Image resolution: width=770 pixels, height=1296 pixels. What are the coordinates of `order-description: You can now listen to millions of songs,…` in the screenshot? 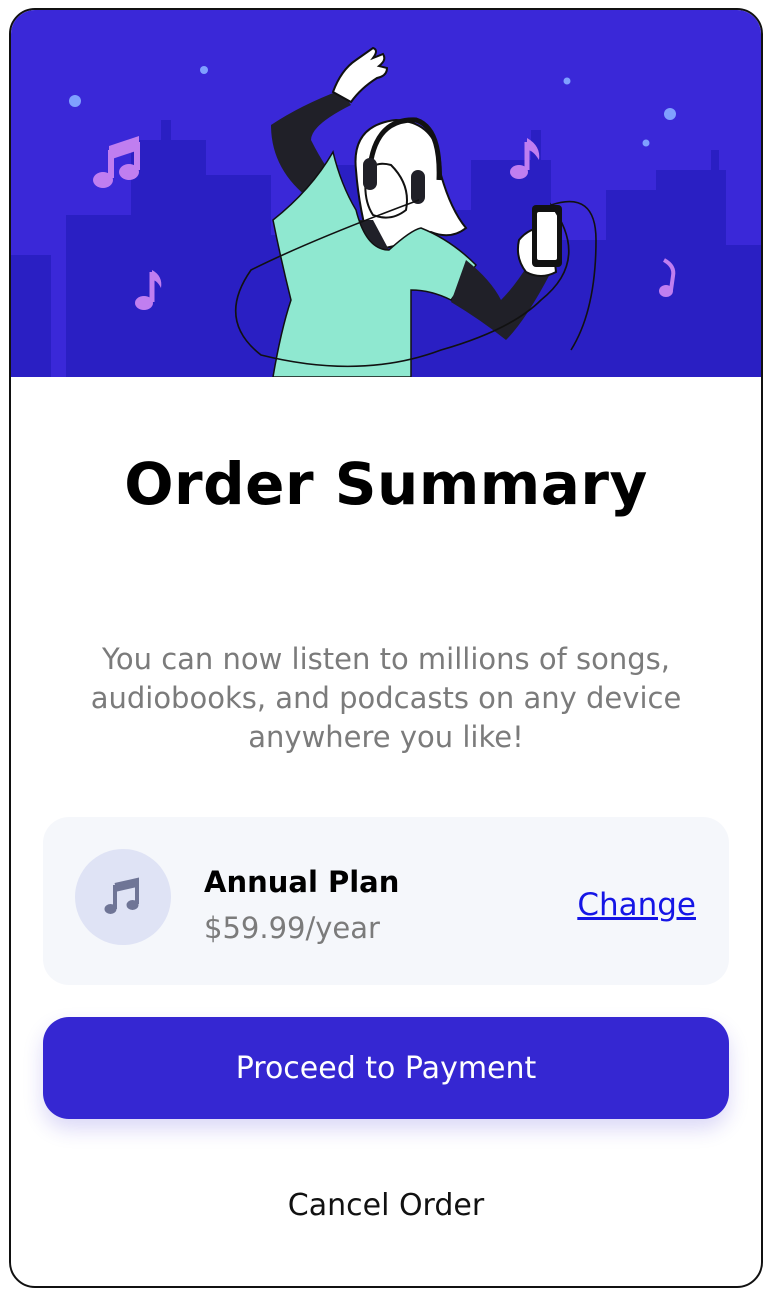 It's located at (386, 698).